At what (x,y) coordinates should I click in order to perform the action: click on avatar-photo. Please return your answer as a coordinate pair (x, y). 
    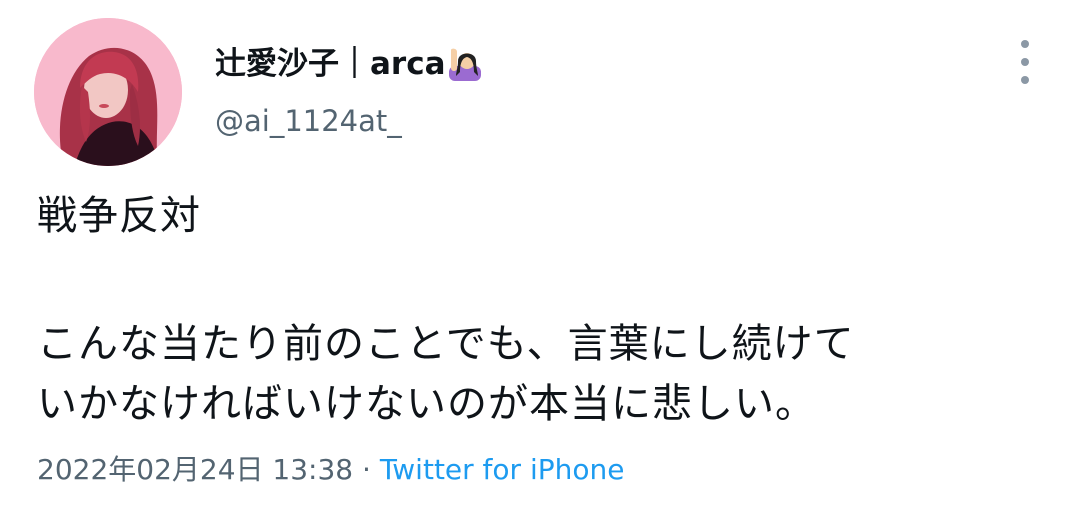
    Looking at the image, I should click on (108, 92).